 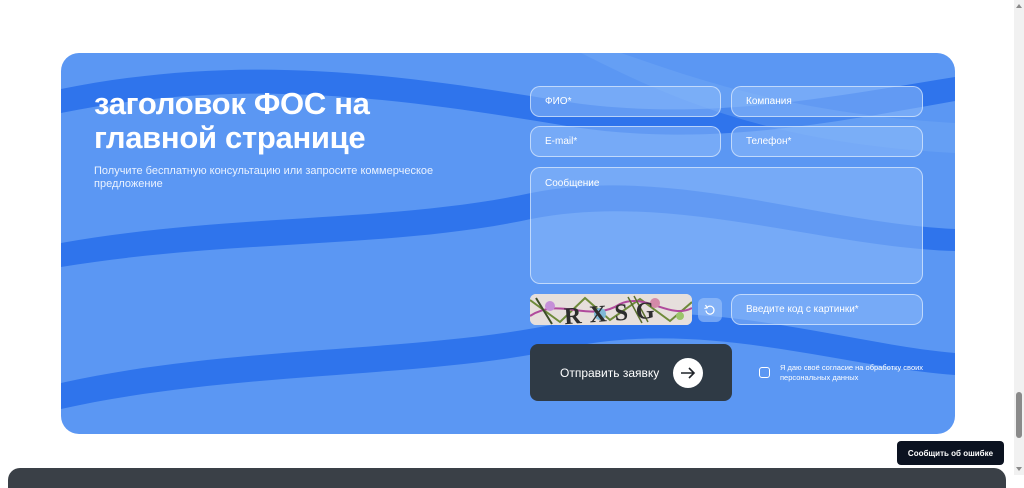 What do you see at coordinates (1019, 237) in the screenshot?
I see `scrollbar` at bounding box center [1019, 237].